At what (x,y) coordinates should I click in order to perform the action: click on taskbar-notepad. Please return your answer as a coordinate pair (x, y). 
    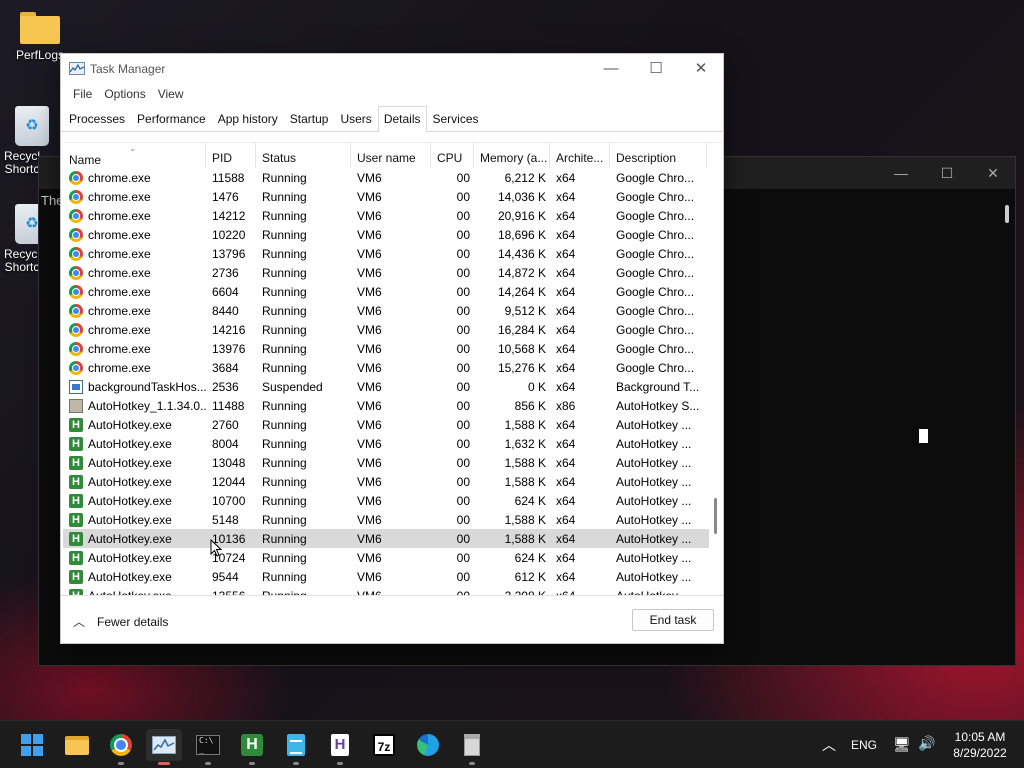
    Looking at the image, I should click on (296, 747).